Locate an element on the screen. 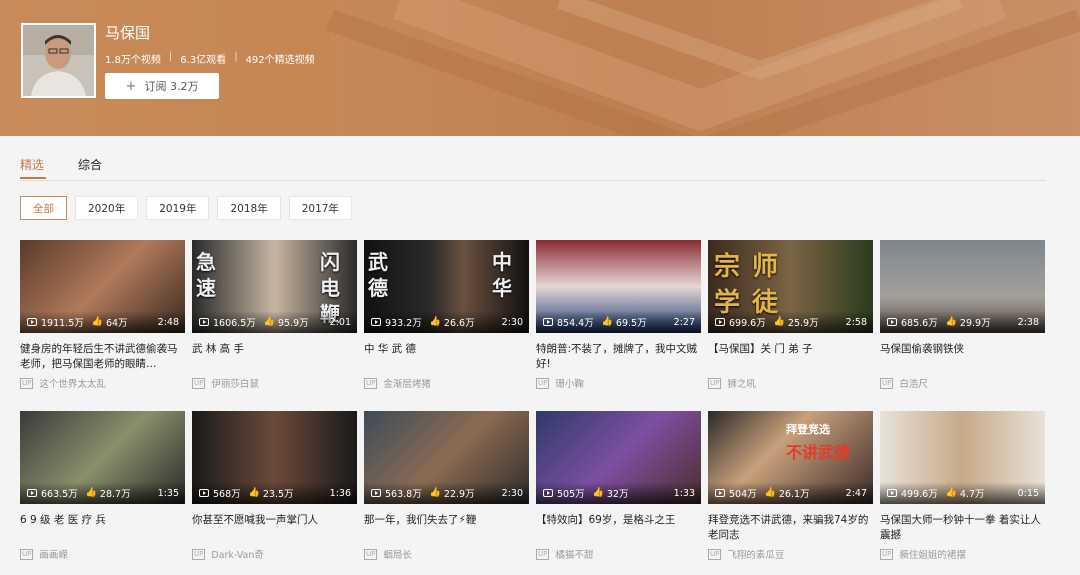 The width and height of the screenshot is (1080, 575). thumbnail-overlay-text: 速 is located at coordinates (206, 288).